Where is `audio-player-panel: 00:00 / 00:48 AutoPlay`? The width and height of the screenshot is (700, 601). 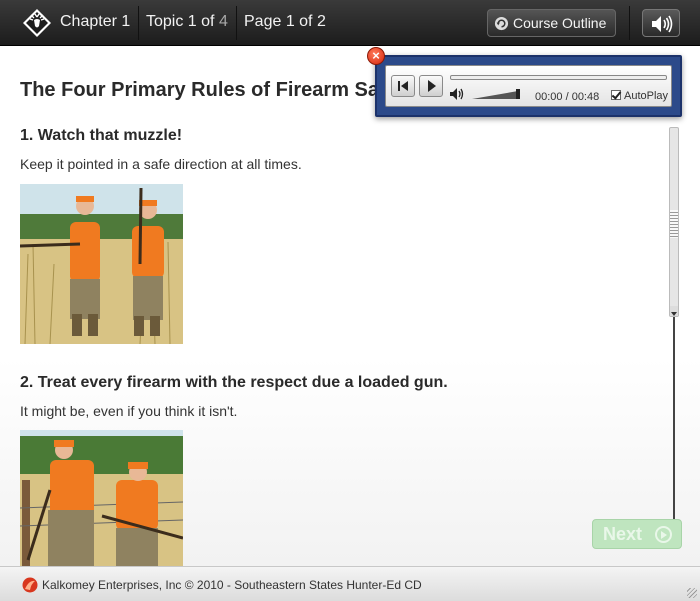
audio-player-panel: 00:00 / 00:48 AutoPlay is located at coordinates (528, 86).